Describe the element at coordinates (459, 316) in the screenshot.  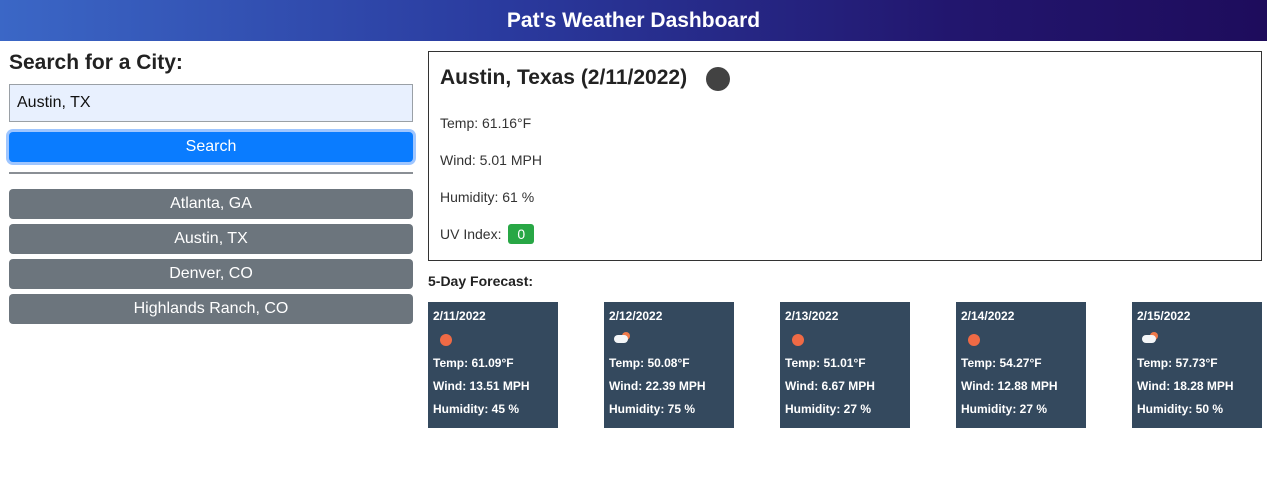
I see `forecast-date: 2/11/2022` at that location.